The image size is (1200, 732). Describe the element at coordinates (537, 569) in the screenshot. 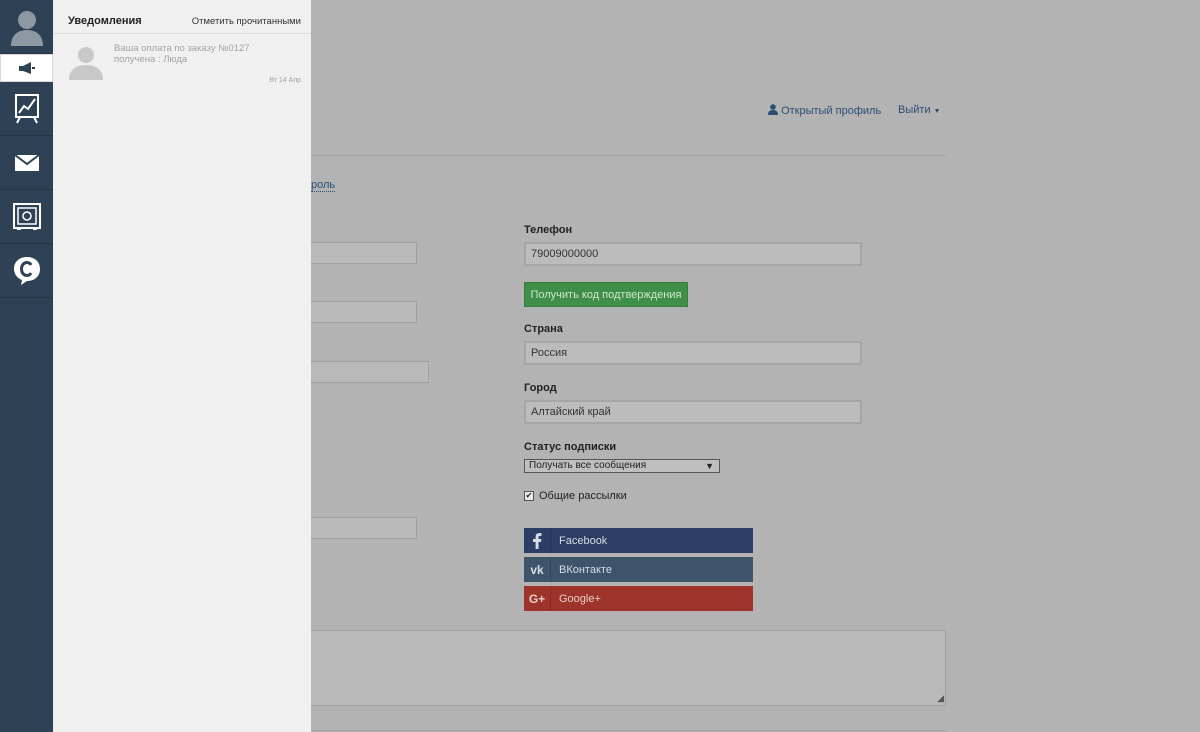

I see `vk-icon: vk` at that location.